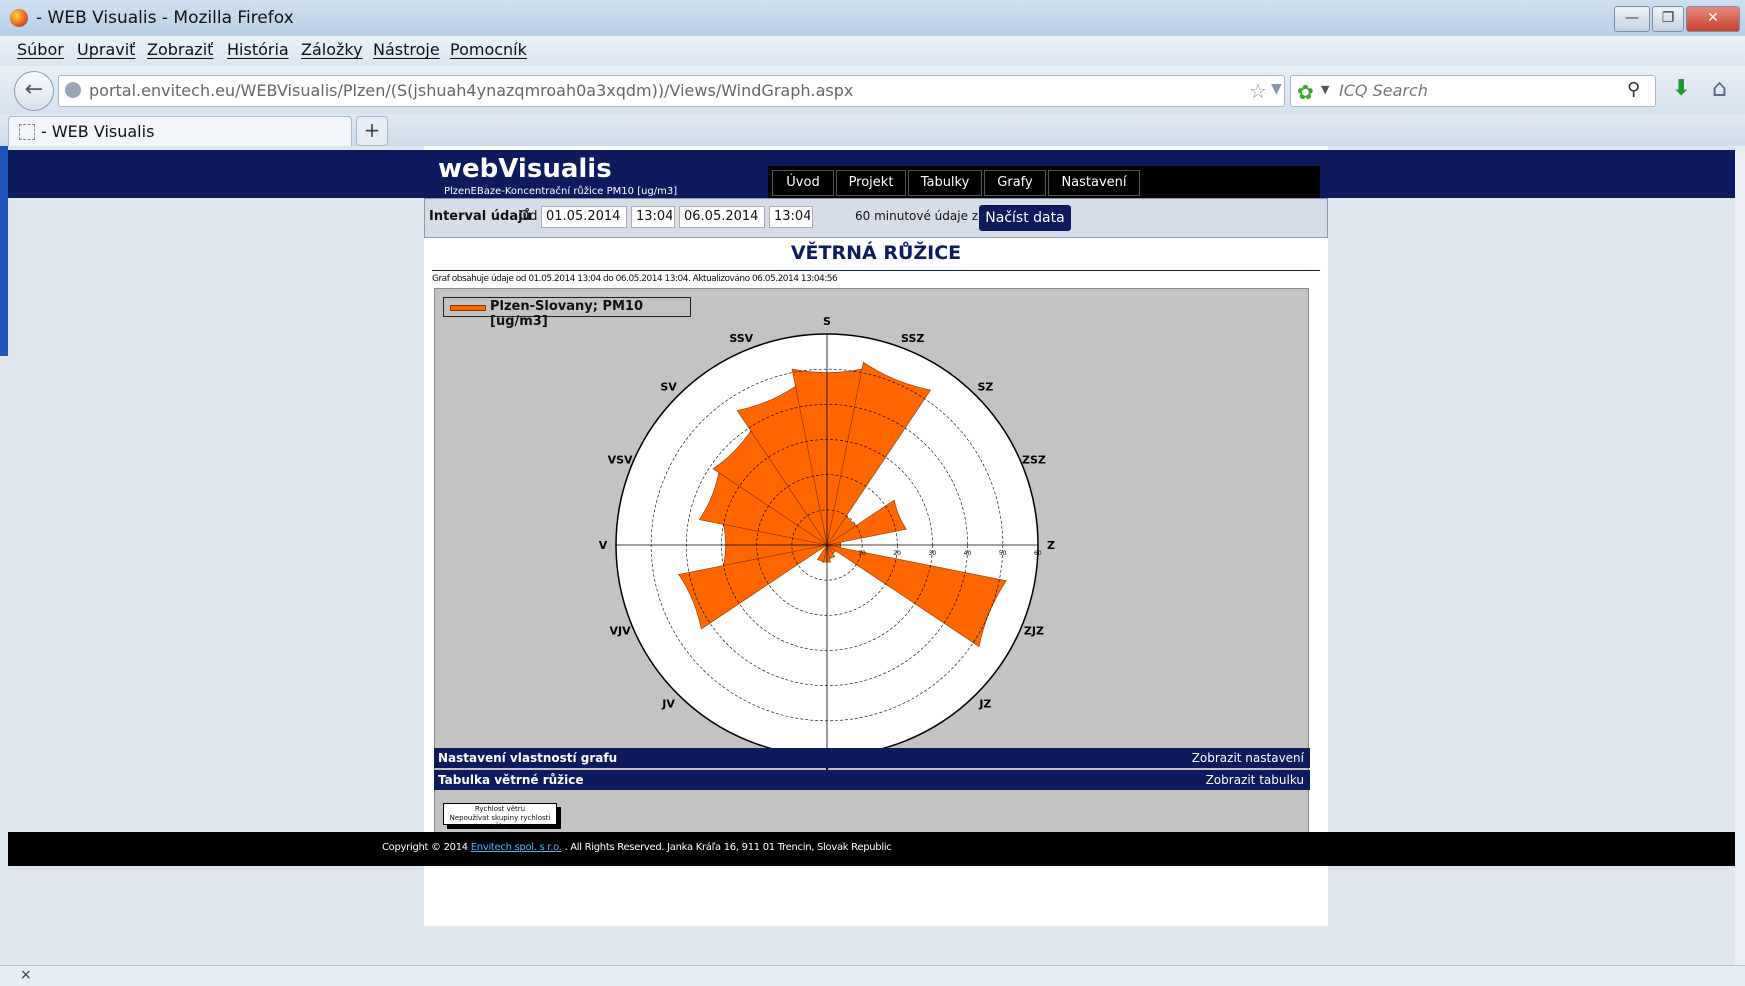 This screenshot has height=986, width=1745. Describe the element at coordinates (425, 847) in the screenshot. I see `footer-prefix: Copyright © 2014` at that location.